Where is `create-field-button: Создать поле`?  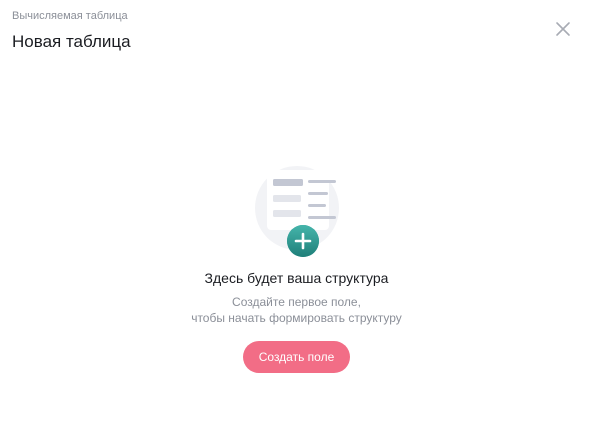 create-field-button: Создать поле is located at coordinates (296, 357).